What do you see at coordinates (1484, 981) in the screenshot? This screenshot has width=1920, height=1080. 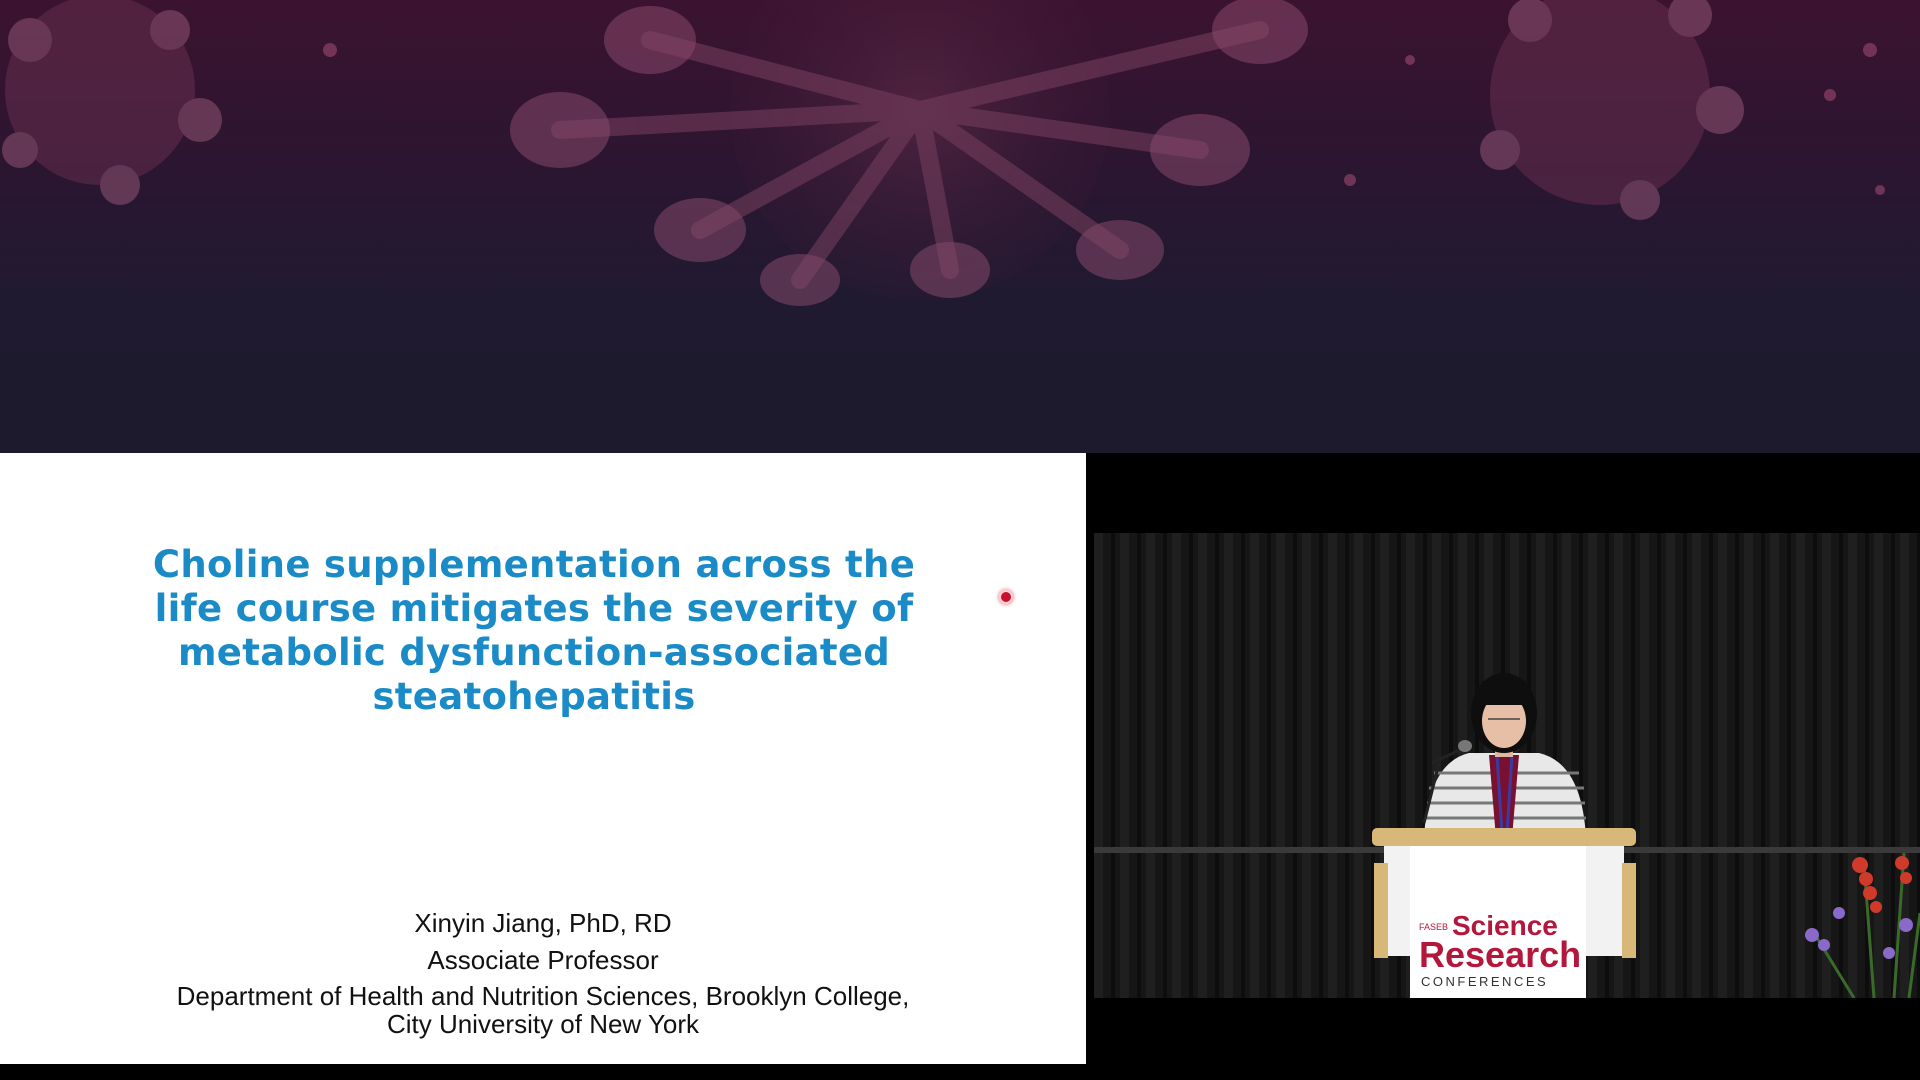 I see `podium-sign-line3: CONFERENCES` at bounding box center [1484, 981].